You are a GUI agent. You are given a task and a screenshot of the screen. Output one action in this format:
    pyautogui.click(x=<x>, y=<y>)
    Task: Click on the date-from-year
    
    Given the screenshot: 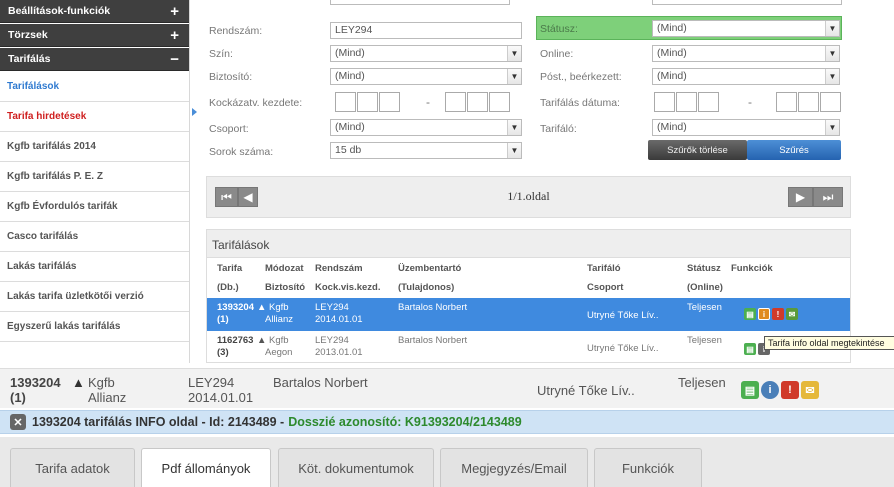 What is the action you would take?
    pyautogui.click(x=345, y=102)
    